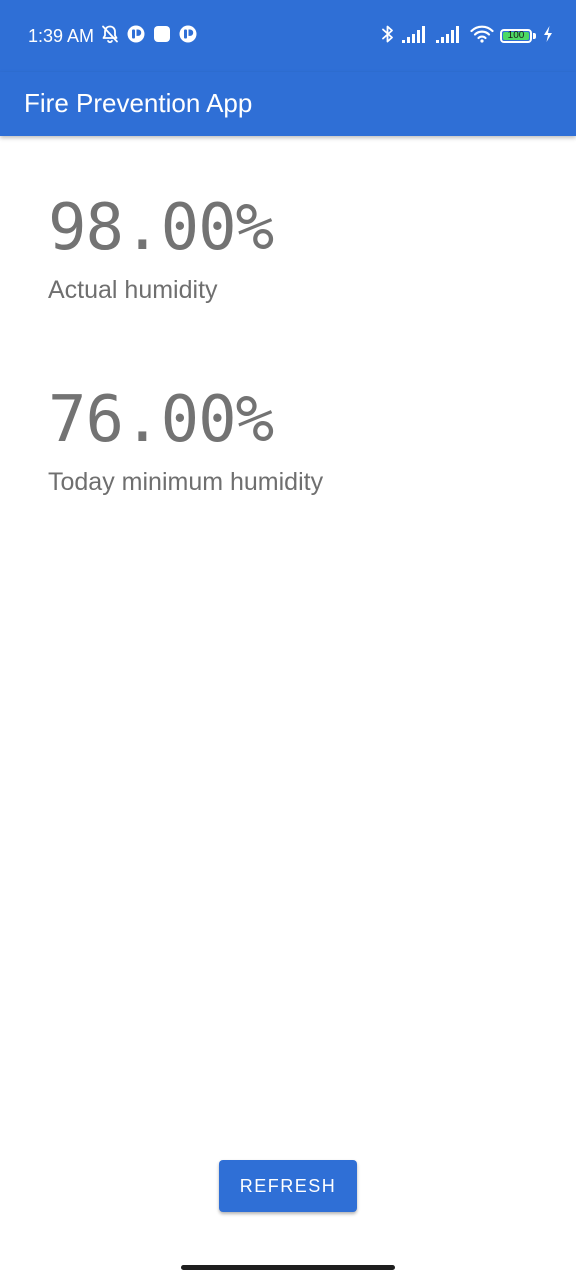  I want to click on battery-icon: 100, so click(516, 36).